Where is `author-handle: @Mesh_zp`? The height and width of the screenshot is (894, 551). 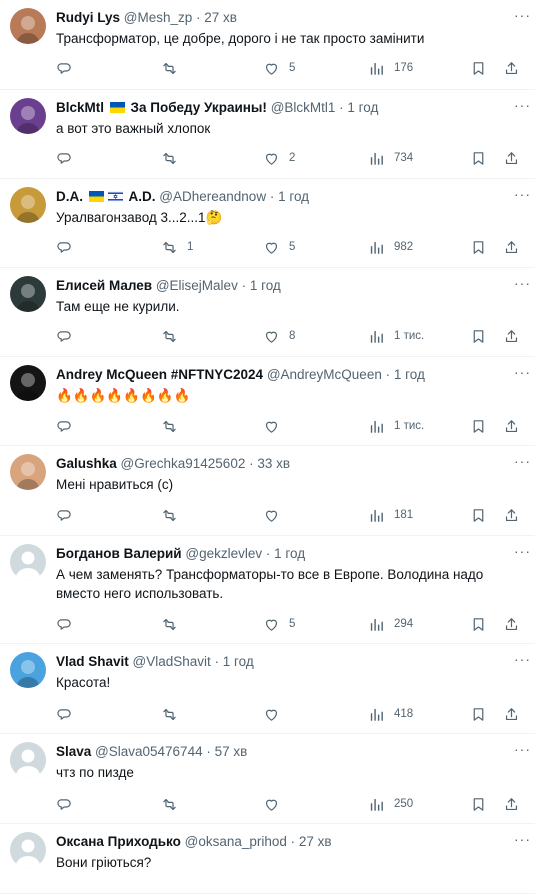
author-handle: @Mesh_zp is located at coordinates (158, 17).